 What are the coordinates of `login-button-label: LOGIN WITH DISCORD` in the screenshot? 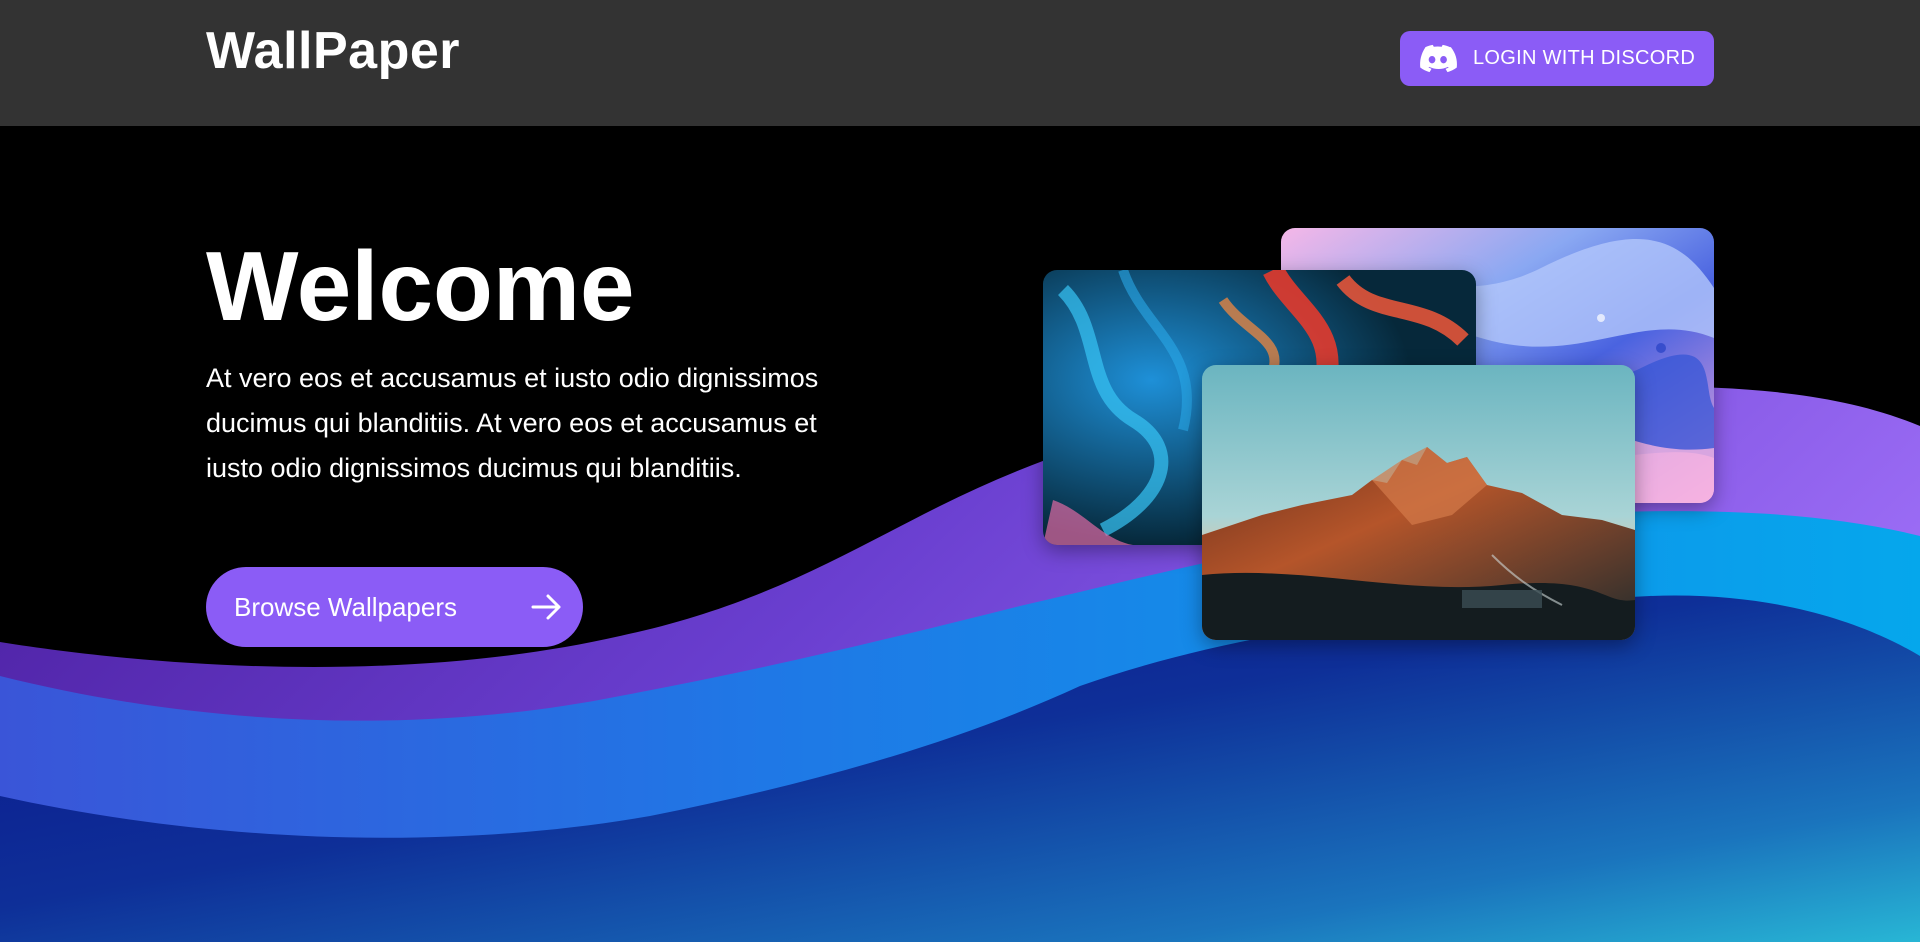 It's located at (1584, 58).